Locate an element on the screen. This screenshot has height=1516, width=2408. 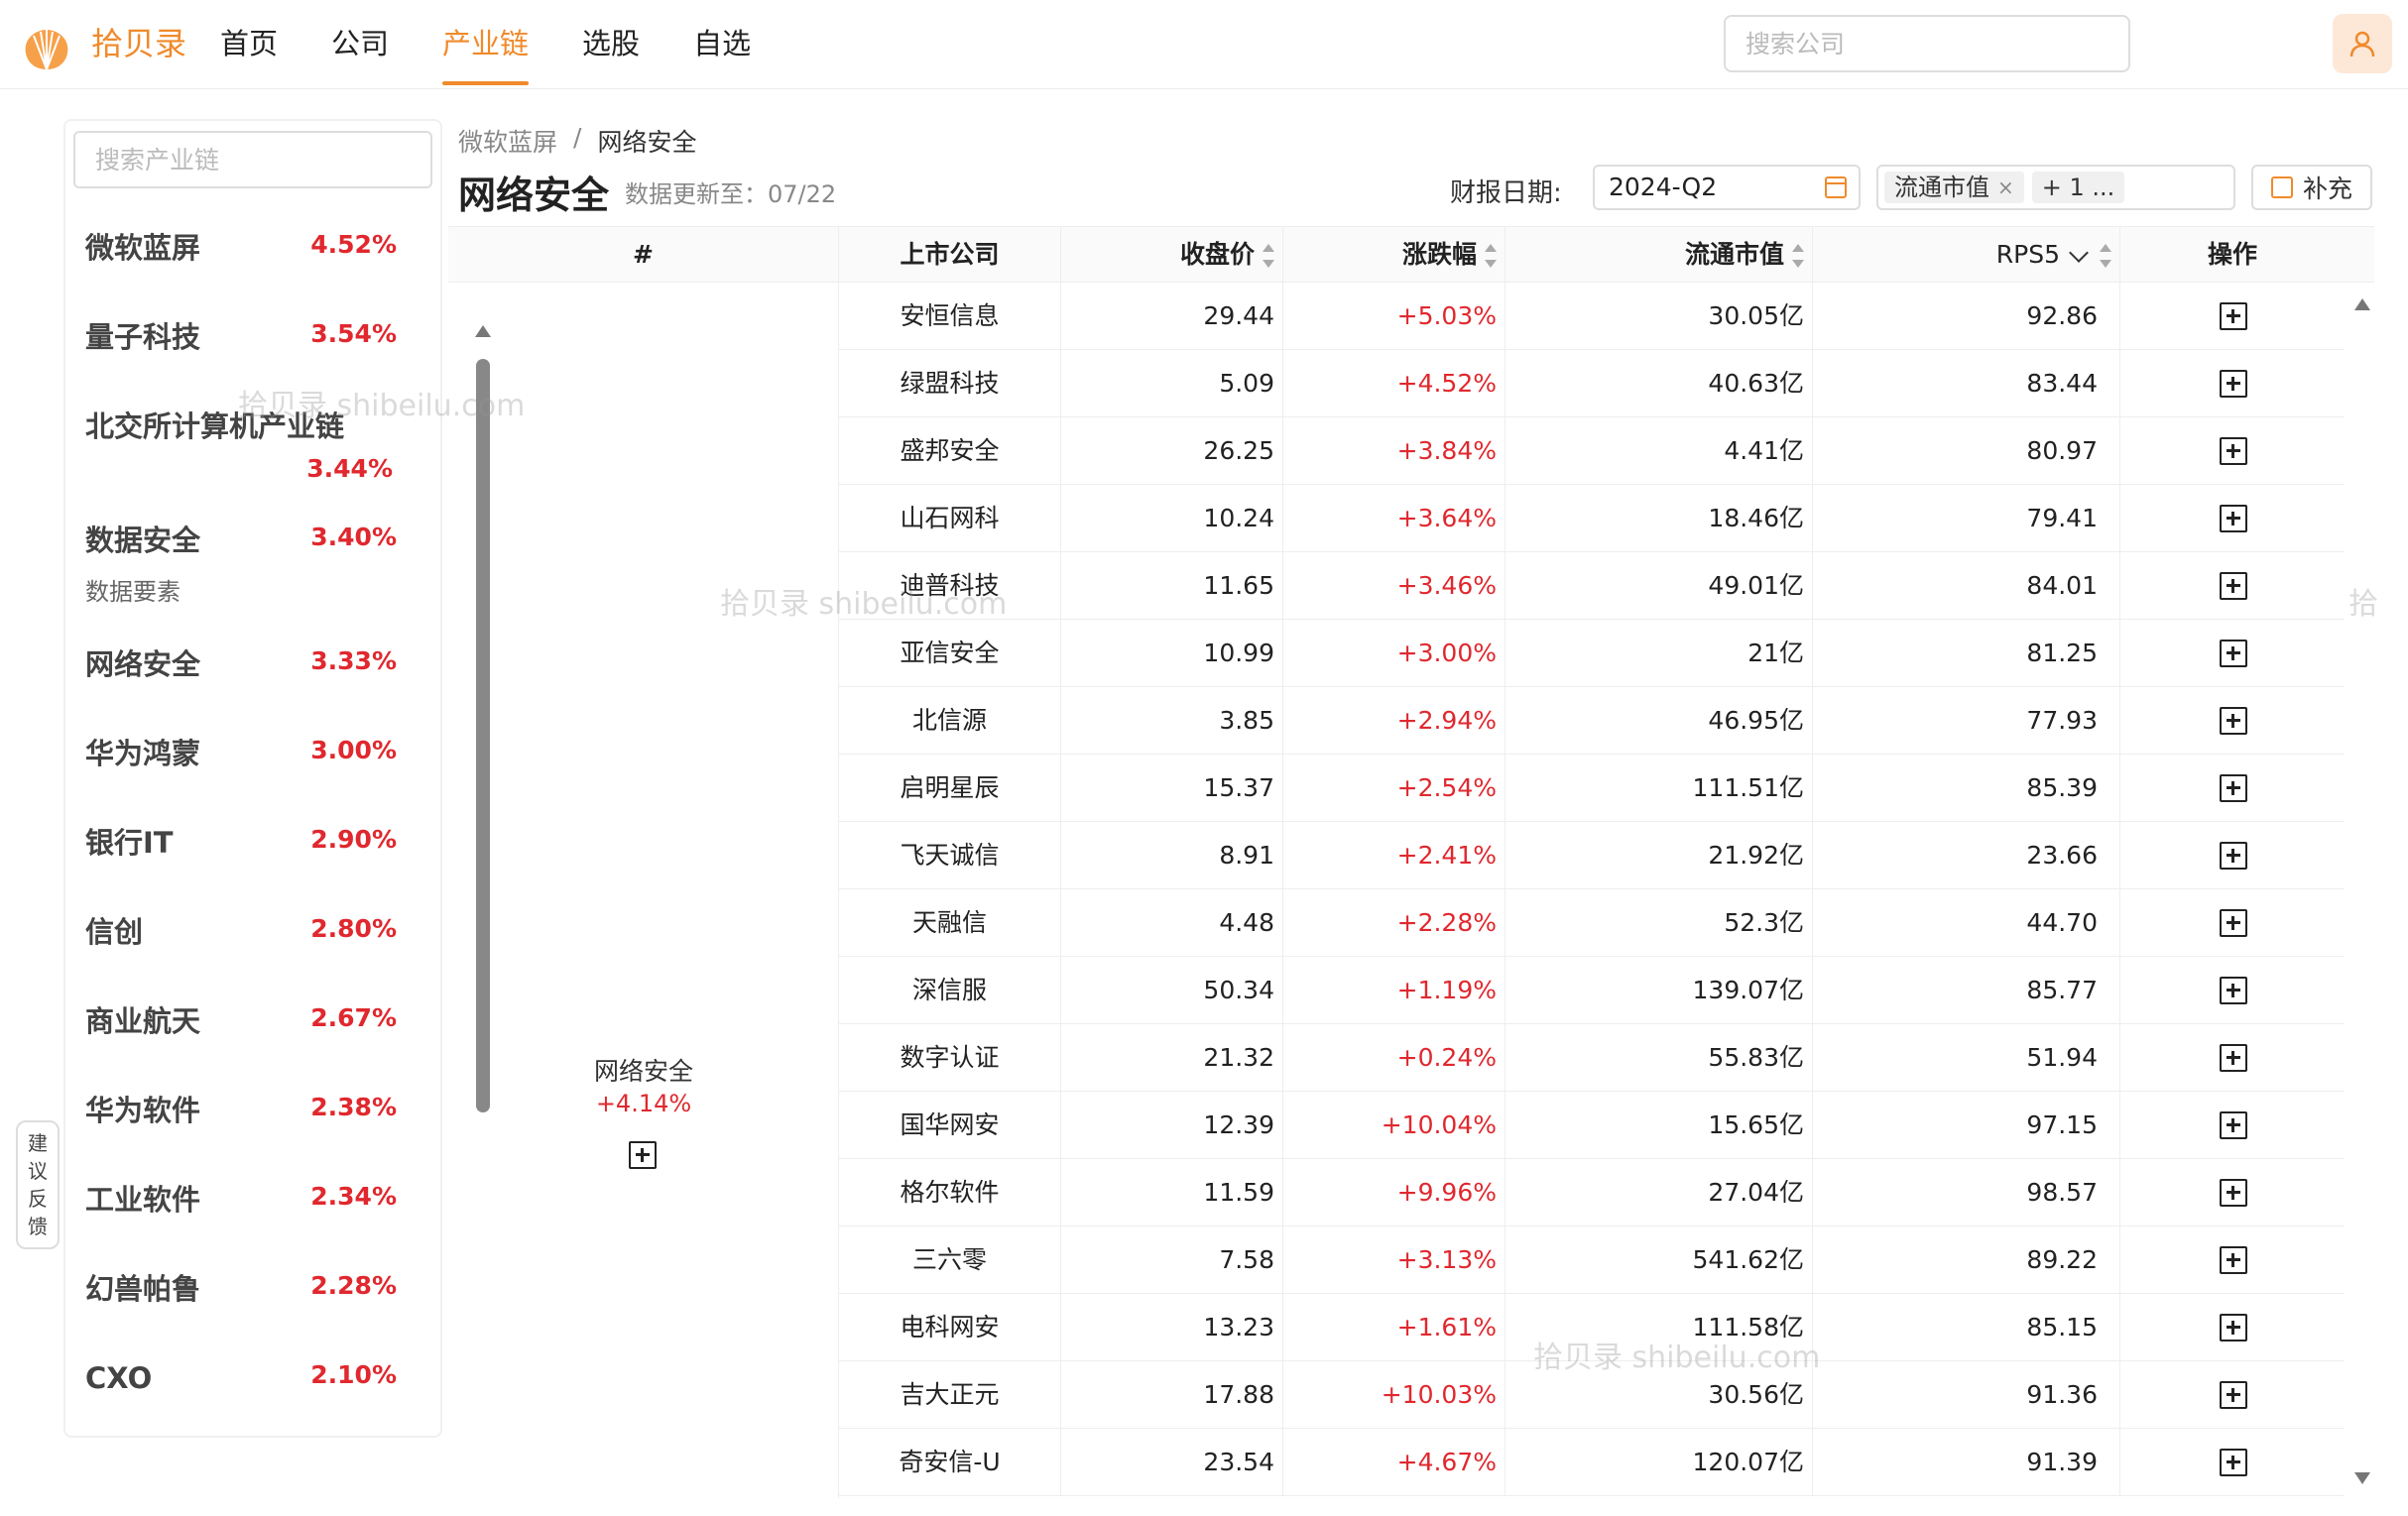
chain-item: 幻兽帕鲁 2.28% is located at coordinates (238, 1294).